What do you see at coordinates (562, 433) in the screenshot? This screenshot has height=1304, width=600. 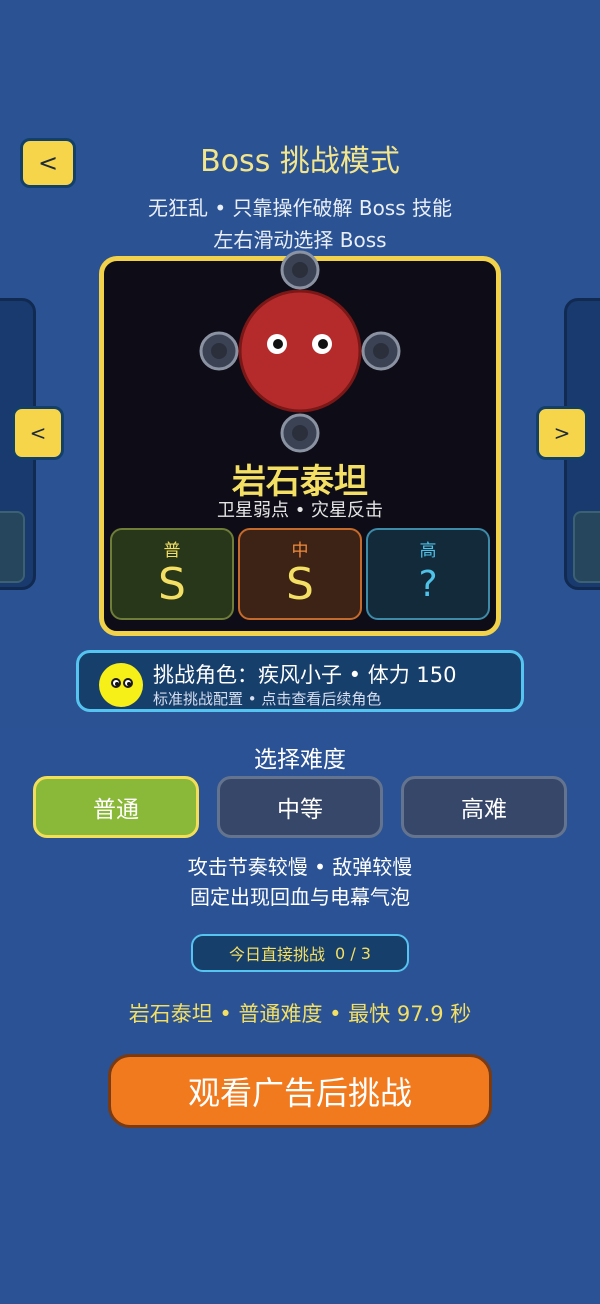 I see `next-boss-button: >` at bounding box center [562, 433].